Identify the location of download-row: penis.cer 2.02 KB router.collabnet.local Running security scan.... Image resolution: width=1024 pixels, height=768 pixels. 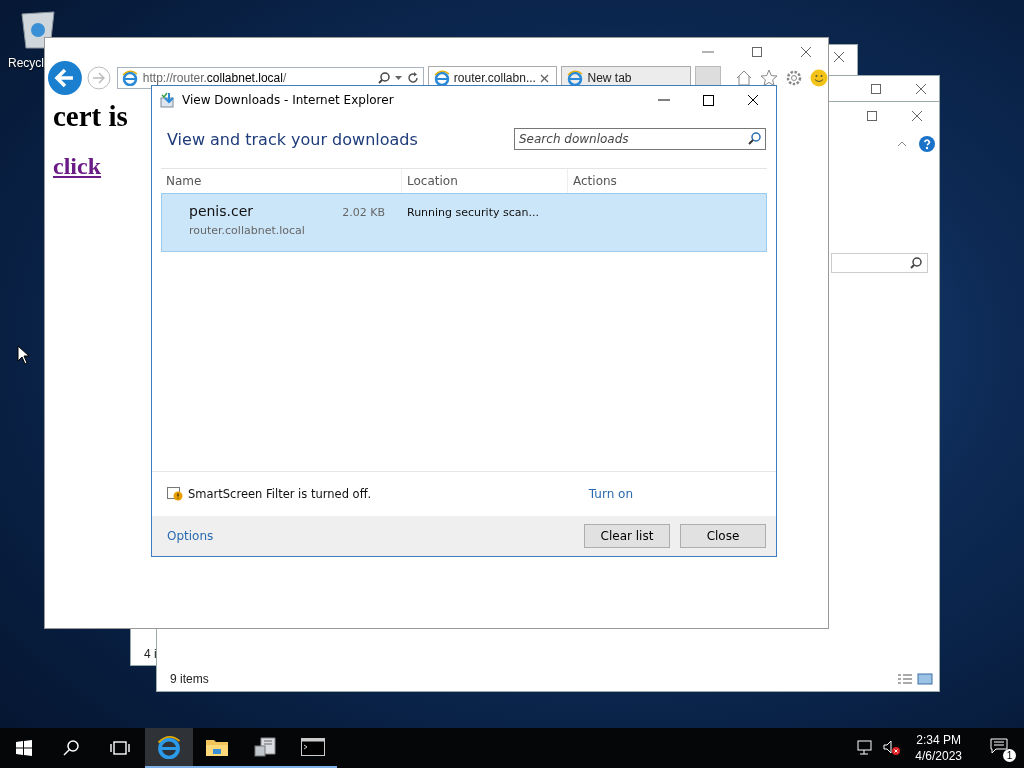
(464, 222).